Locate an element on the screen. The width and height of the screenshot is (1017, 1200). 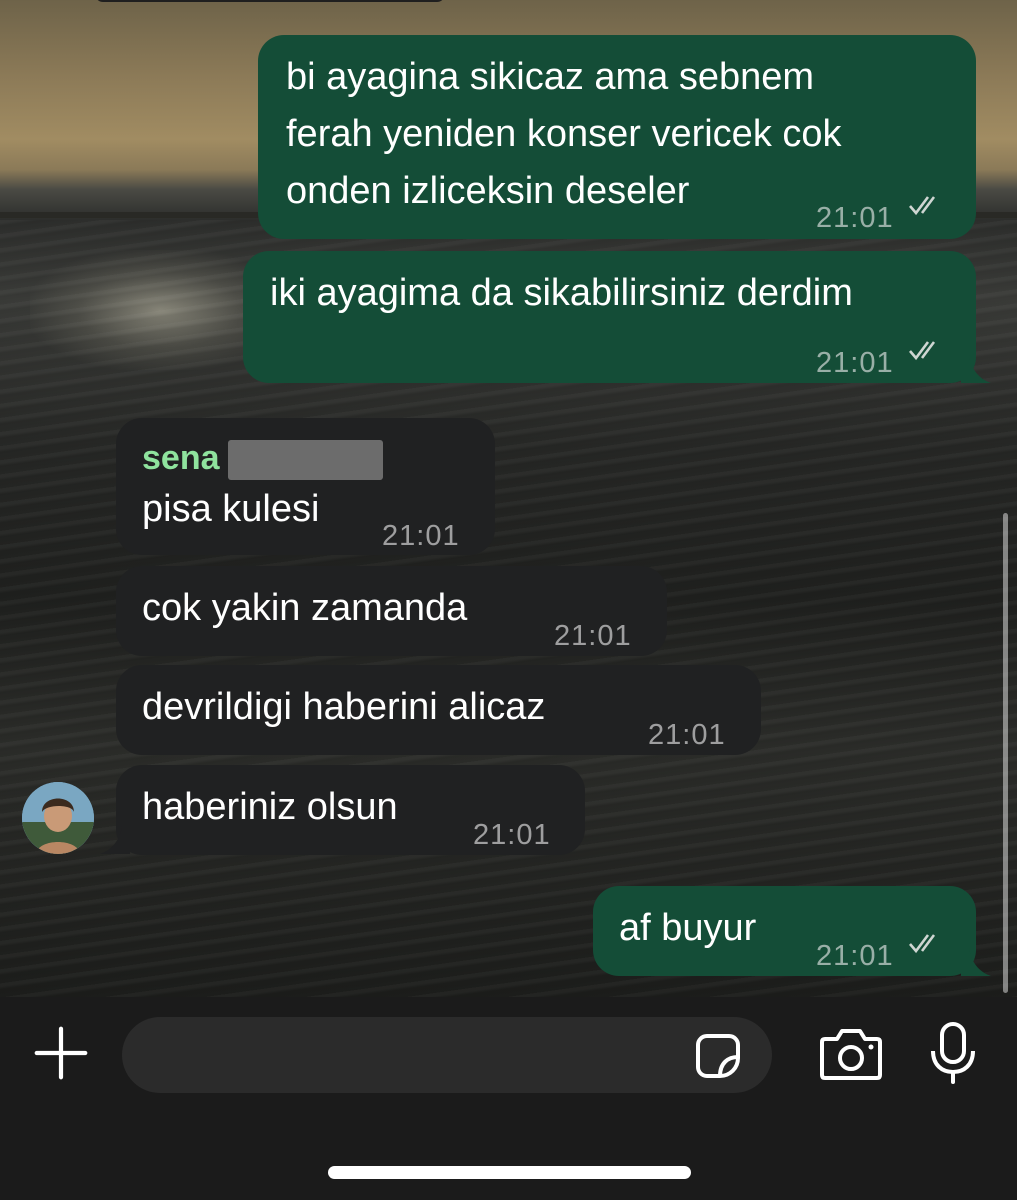
redacted-name-block is located at coordinates (305, 460).